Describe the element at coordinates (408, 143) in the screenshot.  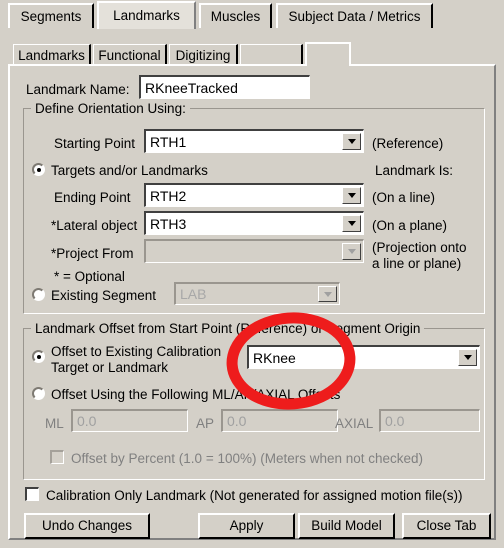
I see `starting-point-note: (Reference)` at that location.